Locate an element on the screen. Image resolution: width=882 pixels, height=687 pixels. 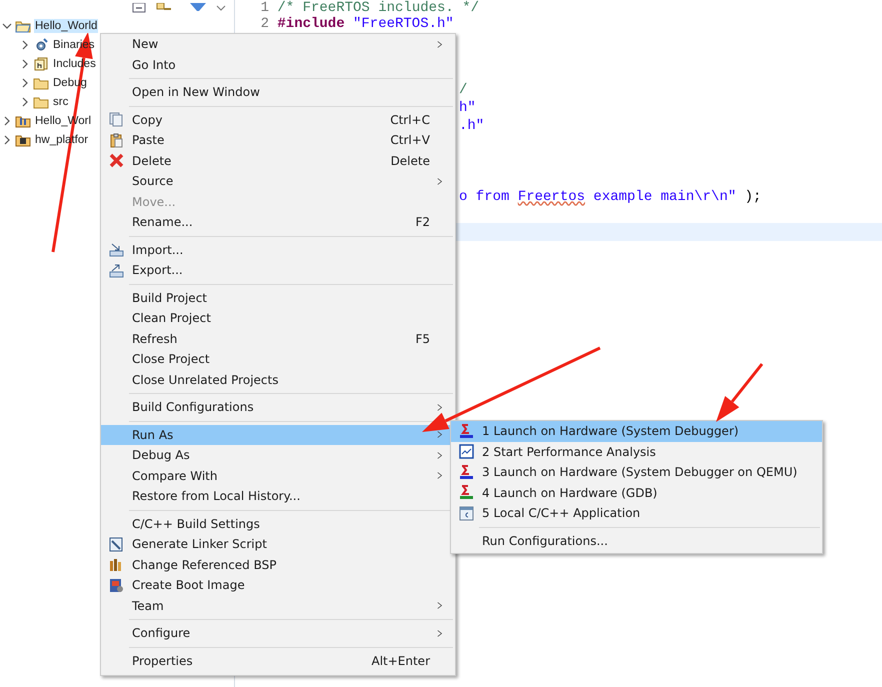
menu-item: Clean Project is located at coordinates (278, 318).